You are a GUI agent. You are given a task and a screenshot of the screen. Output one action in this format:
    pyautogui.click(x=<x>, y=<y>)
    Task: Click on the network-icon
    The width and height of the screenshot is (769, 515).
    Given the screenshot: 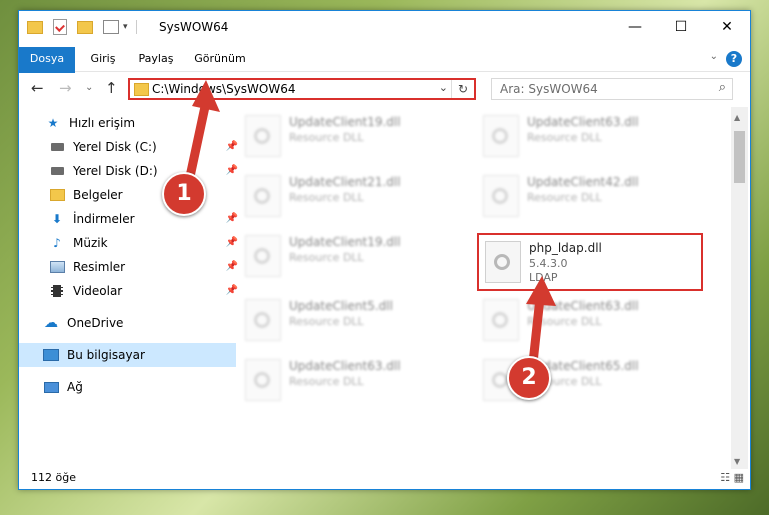 What is the action you would take?
    pyautogui.click(x=51, y=387)
    